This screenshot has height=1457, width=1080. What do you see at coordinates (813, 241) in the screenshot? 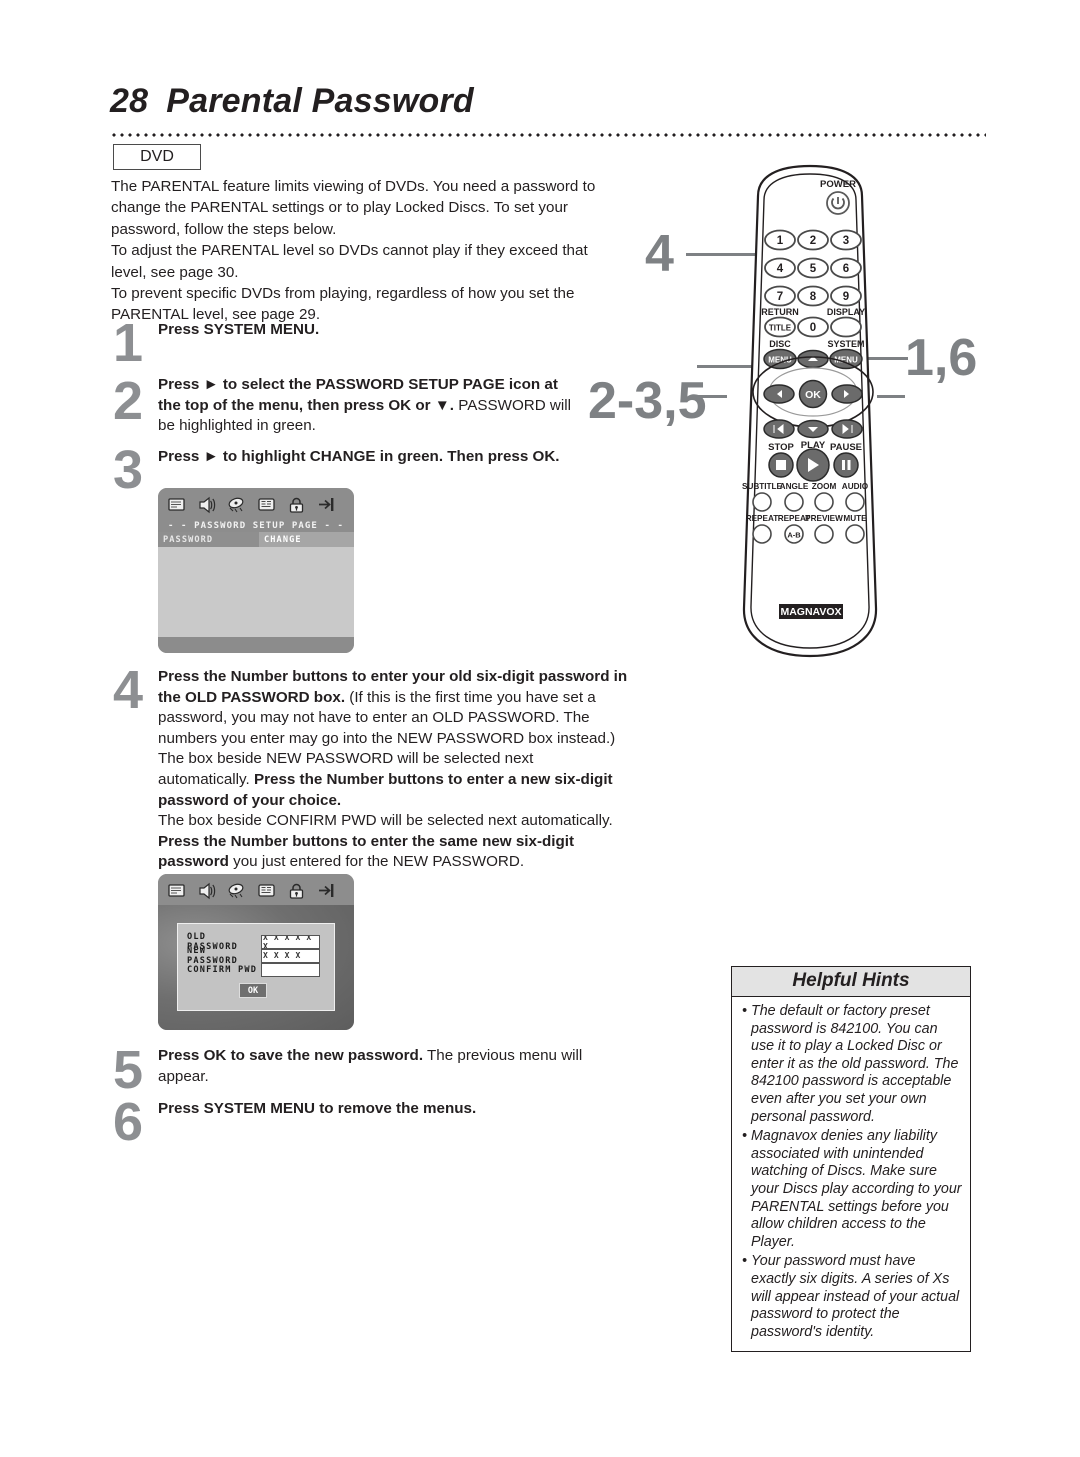
I see `svg-text: 2` at bounding box center [813, 241].